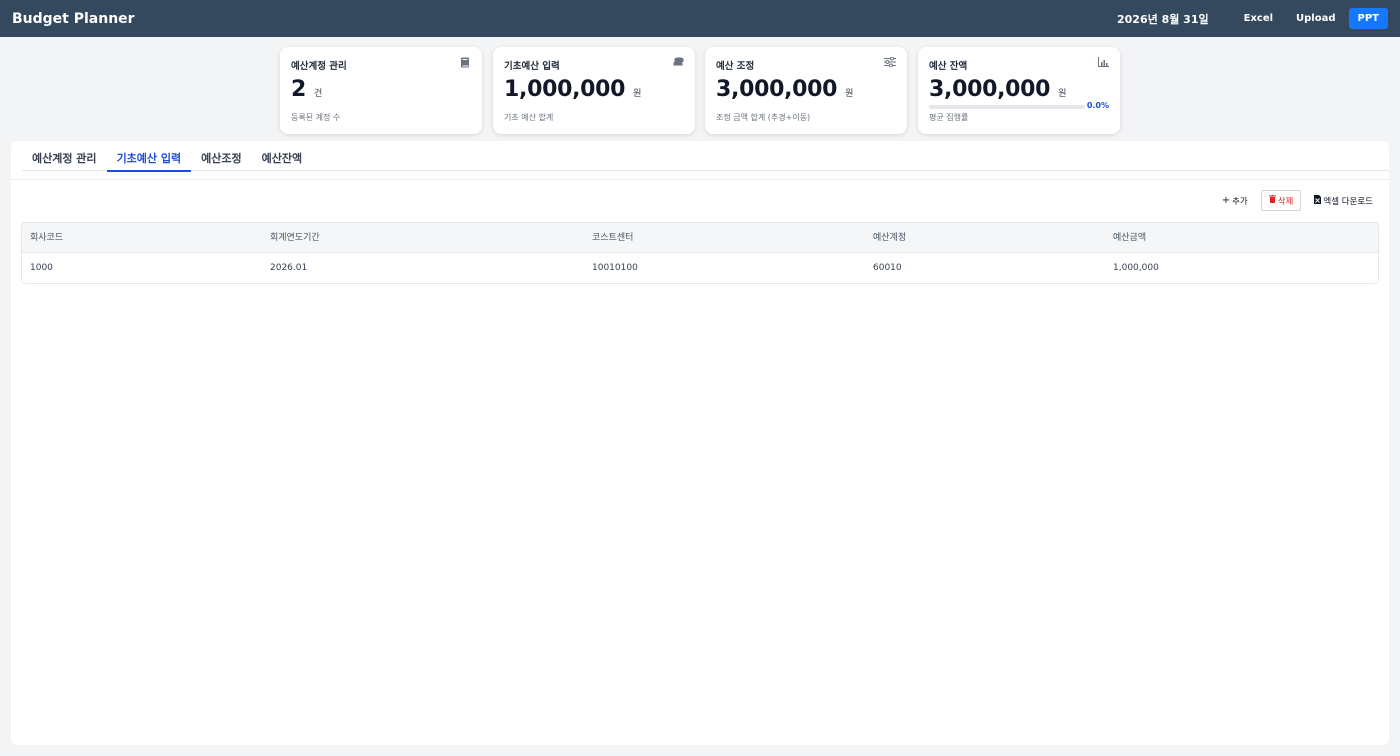 This screenshot has height=756, width=1400. Describe the element at coordinates (318, 94) in the screenshot. I see `card-unit: 건` at that location.